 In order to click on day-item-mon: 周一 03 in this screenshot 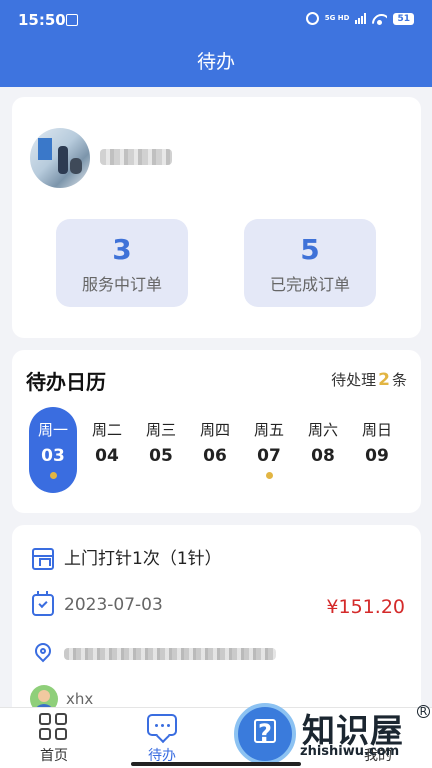, I will do `click(53, 450)`.